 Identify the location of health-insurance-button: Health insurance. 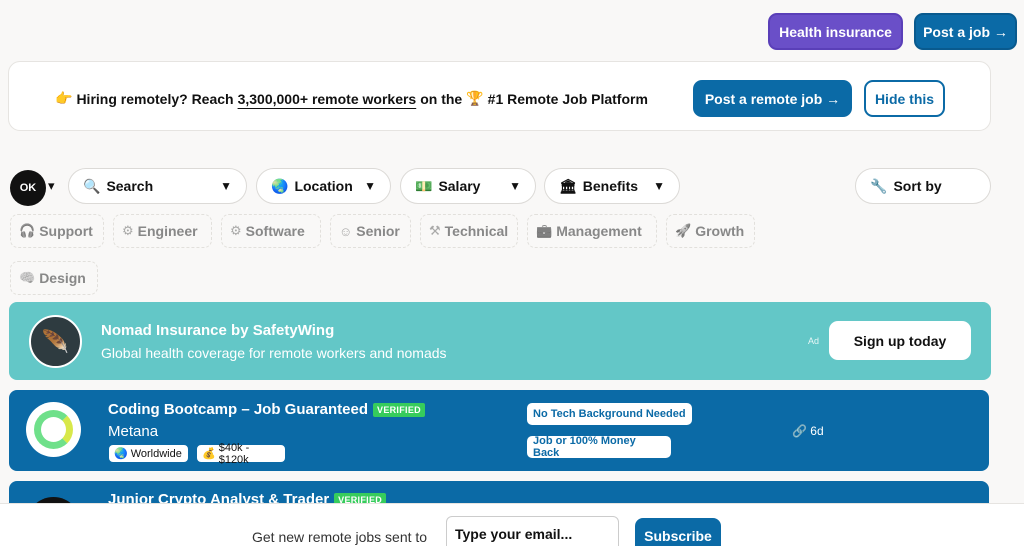
(835, 31).